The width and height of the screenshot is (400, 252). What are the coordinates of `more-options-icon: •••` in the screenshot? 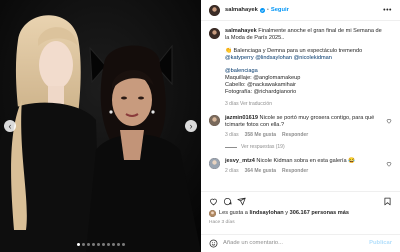 It's located at (387, 10).